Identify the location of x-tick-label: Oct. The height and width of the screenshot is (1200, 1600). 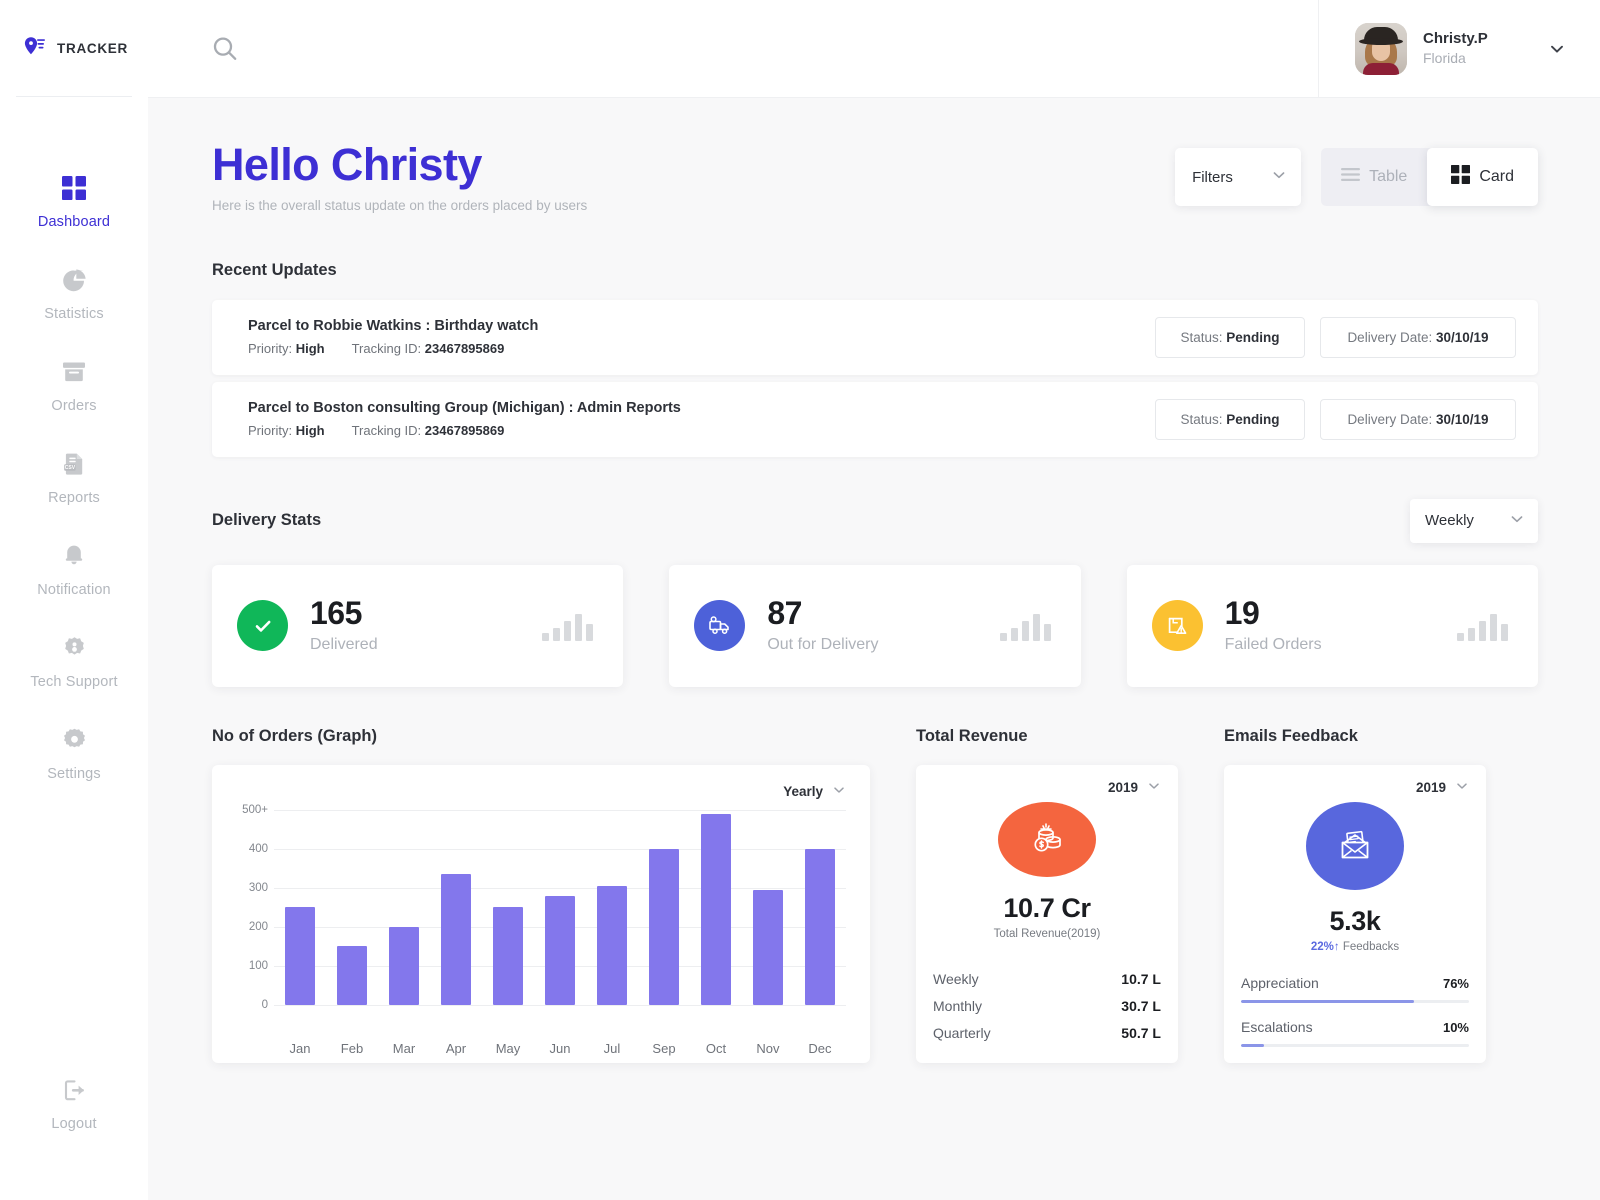
(716, 1048).